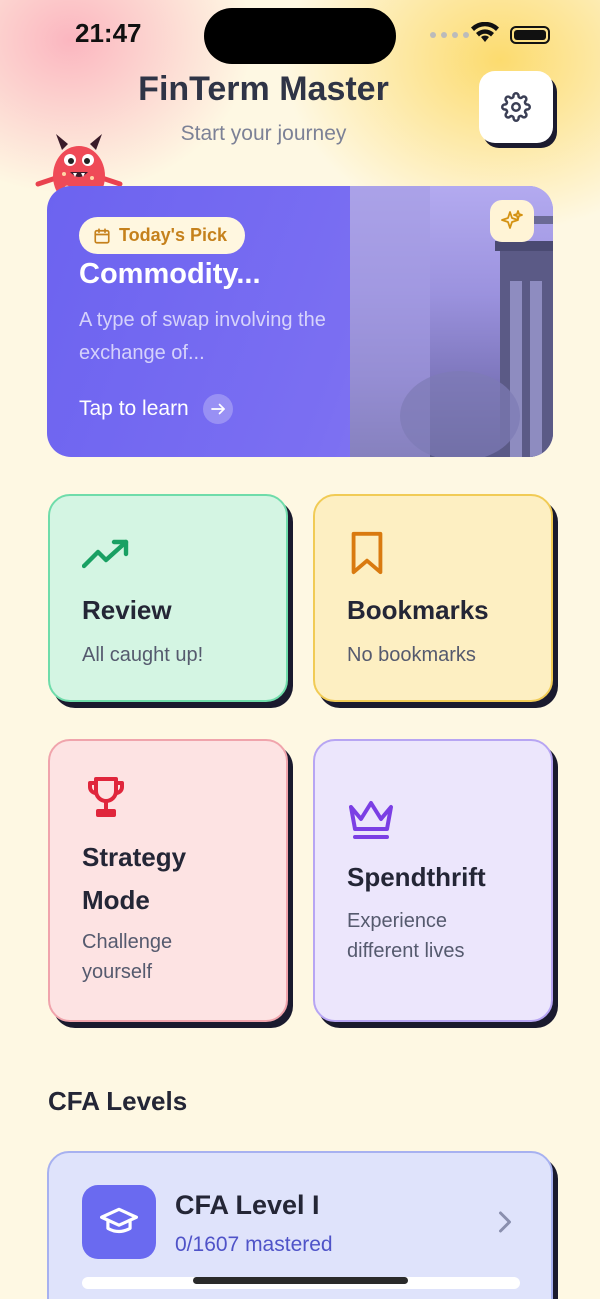 This screenshot has width=600, height=1299. Describe the element at coordinates (418, 610) in the screenshot. I see `bookmarks-title: Bookmarks` at that location.